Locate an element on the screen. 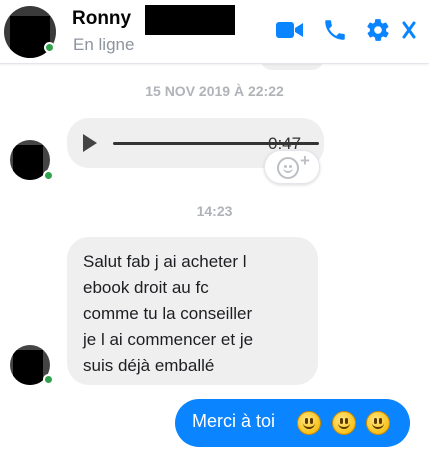 Image resolution: width=429 pixels, height=454 pixels. contact-name: Ronny is located at coordinates (101, 19).